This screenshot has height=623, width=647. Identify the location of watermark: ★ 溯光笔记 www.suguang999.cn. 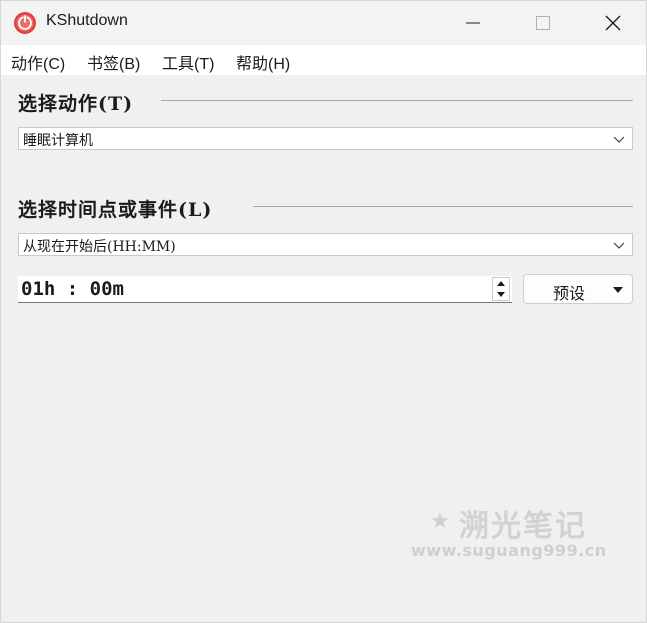
(516, 536).